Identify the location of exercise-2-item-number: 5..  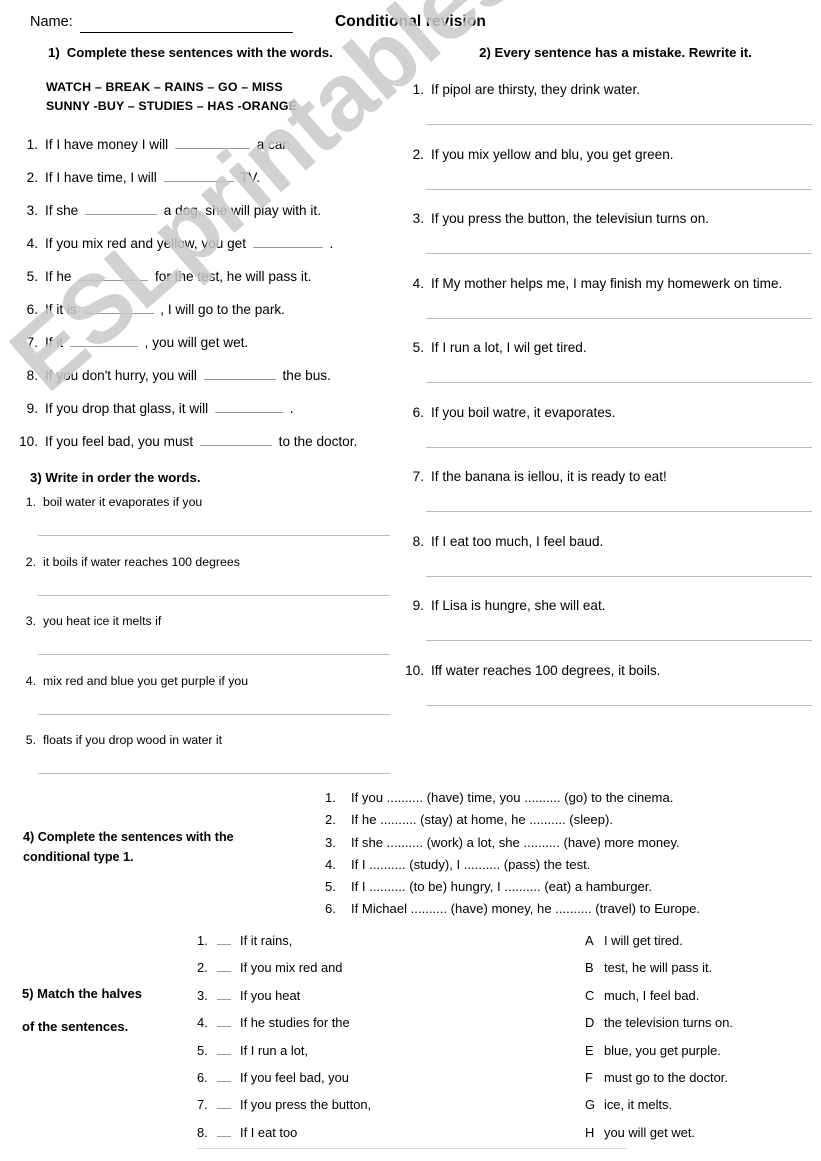
(418, 347).